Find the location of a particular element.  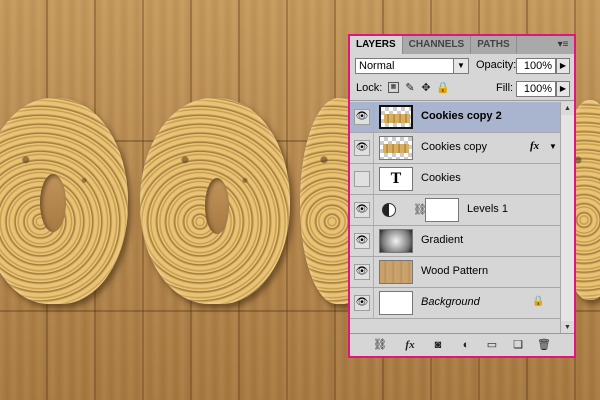

layer-mask-thumbnail is located at coordinates (442, 210).